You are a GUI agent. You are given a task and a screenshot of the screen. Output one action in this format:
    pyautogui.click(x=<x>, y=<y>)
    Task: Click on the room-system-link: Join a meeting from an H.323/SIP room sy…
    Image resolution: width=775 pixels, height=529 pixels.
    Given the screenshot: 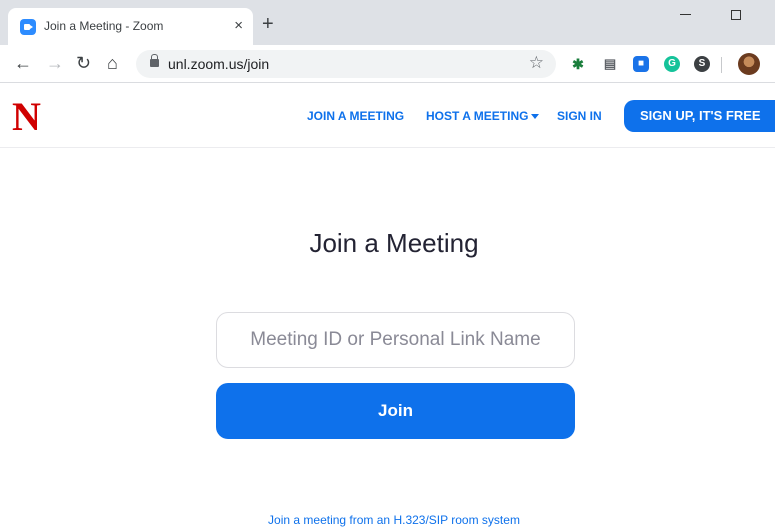 What is the action you would take?
    pyautogui.click(x=387, y=520)
    